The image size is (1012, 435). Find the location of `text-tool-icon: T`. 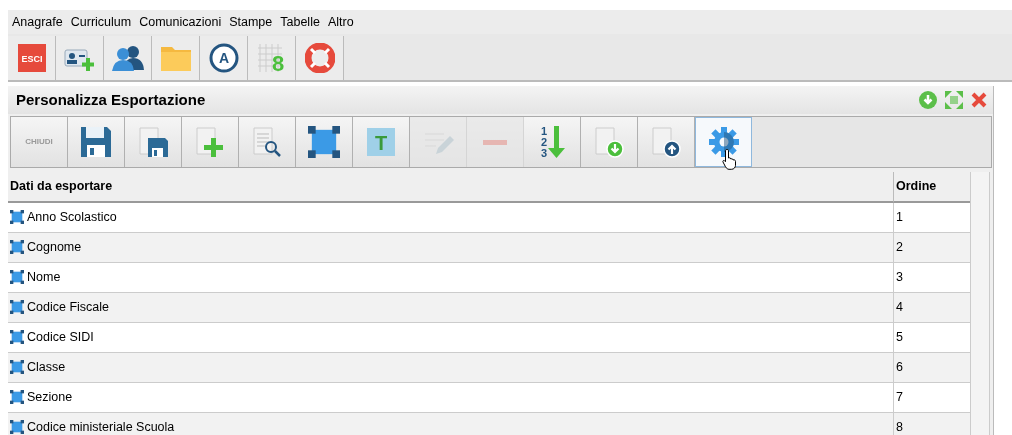

text-tool-icon: T is located at coordinates (381, 142).